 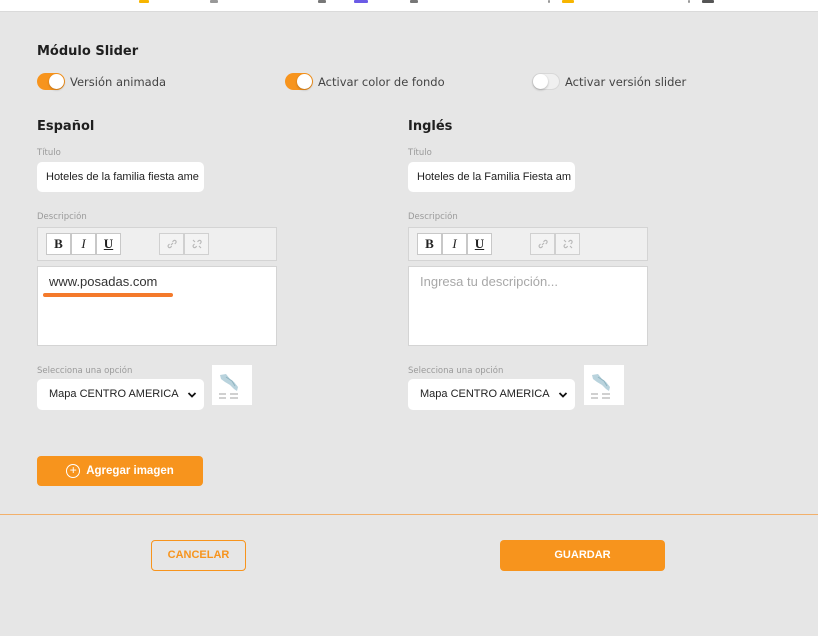 I want to click on toggle-animated-version: Versión animada, so click(x=101, y=81).